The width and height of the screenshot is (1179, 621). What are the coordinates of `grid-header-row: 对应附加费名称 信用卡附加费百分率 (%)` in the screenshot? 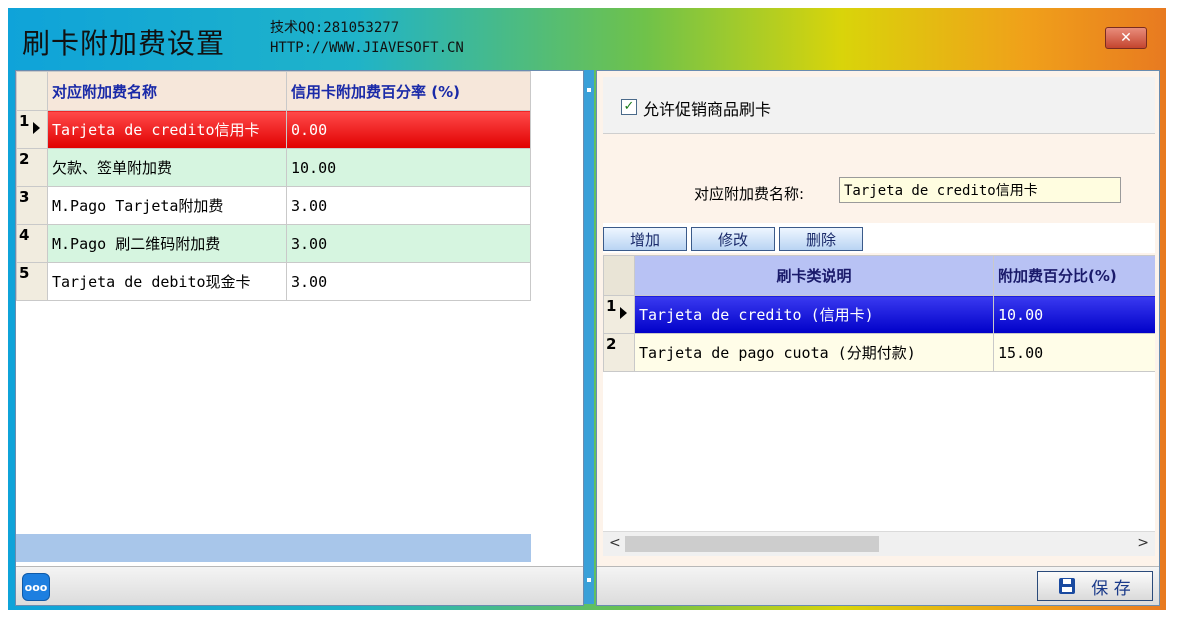 It's located at (273, 91).